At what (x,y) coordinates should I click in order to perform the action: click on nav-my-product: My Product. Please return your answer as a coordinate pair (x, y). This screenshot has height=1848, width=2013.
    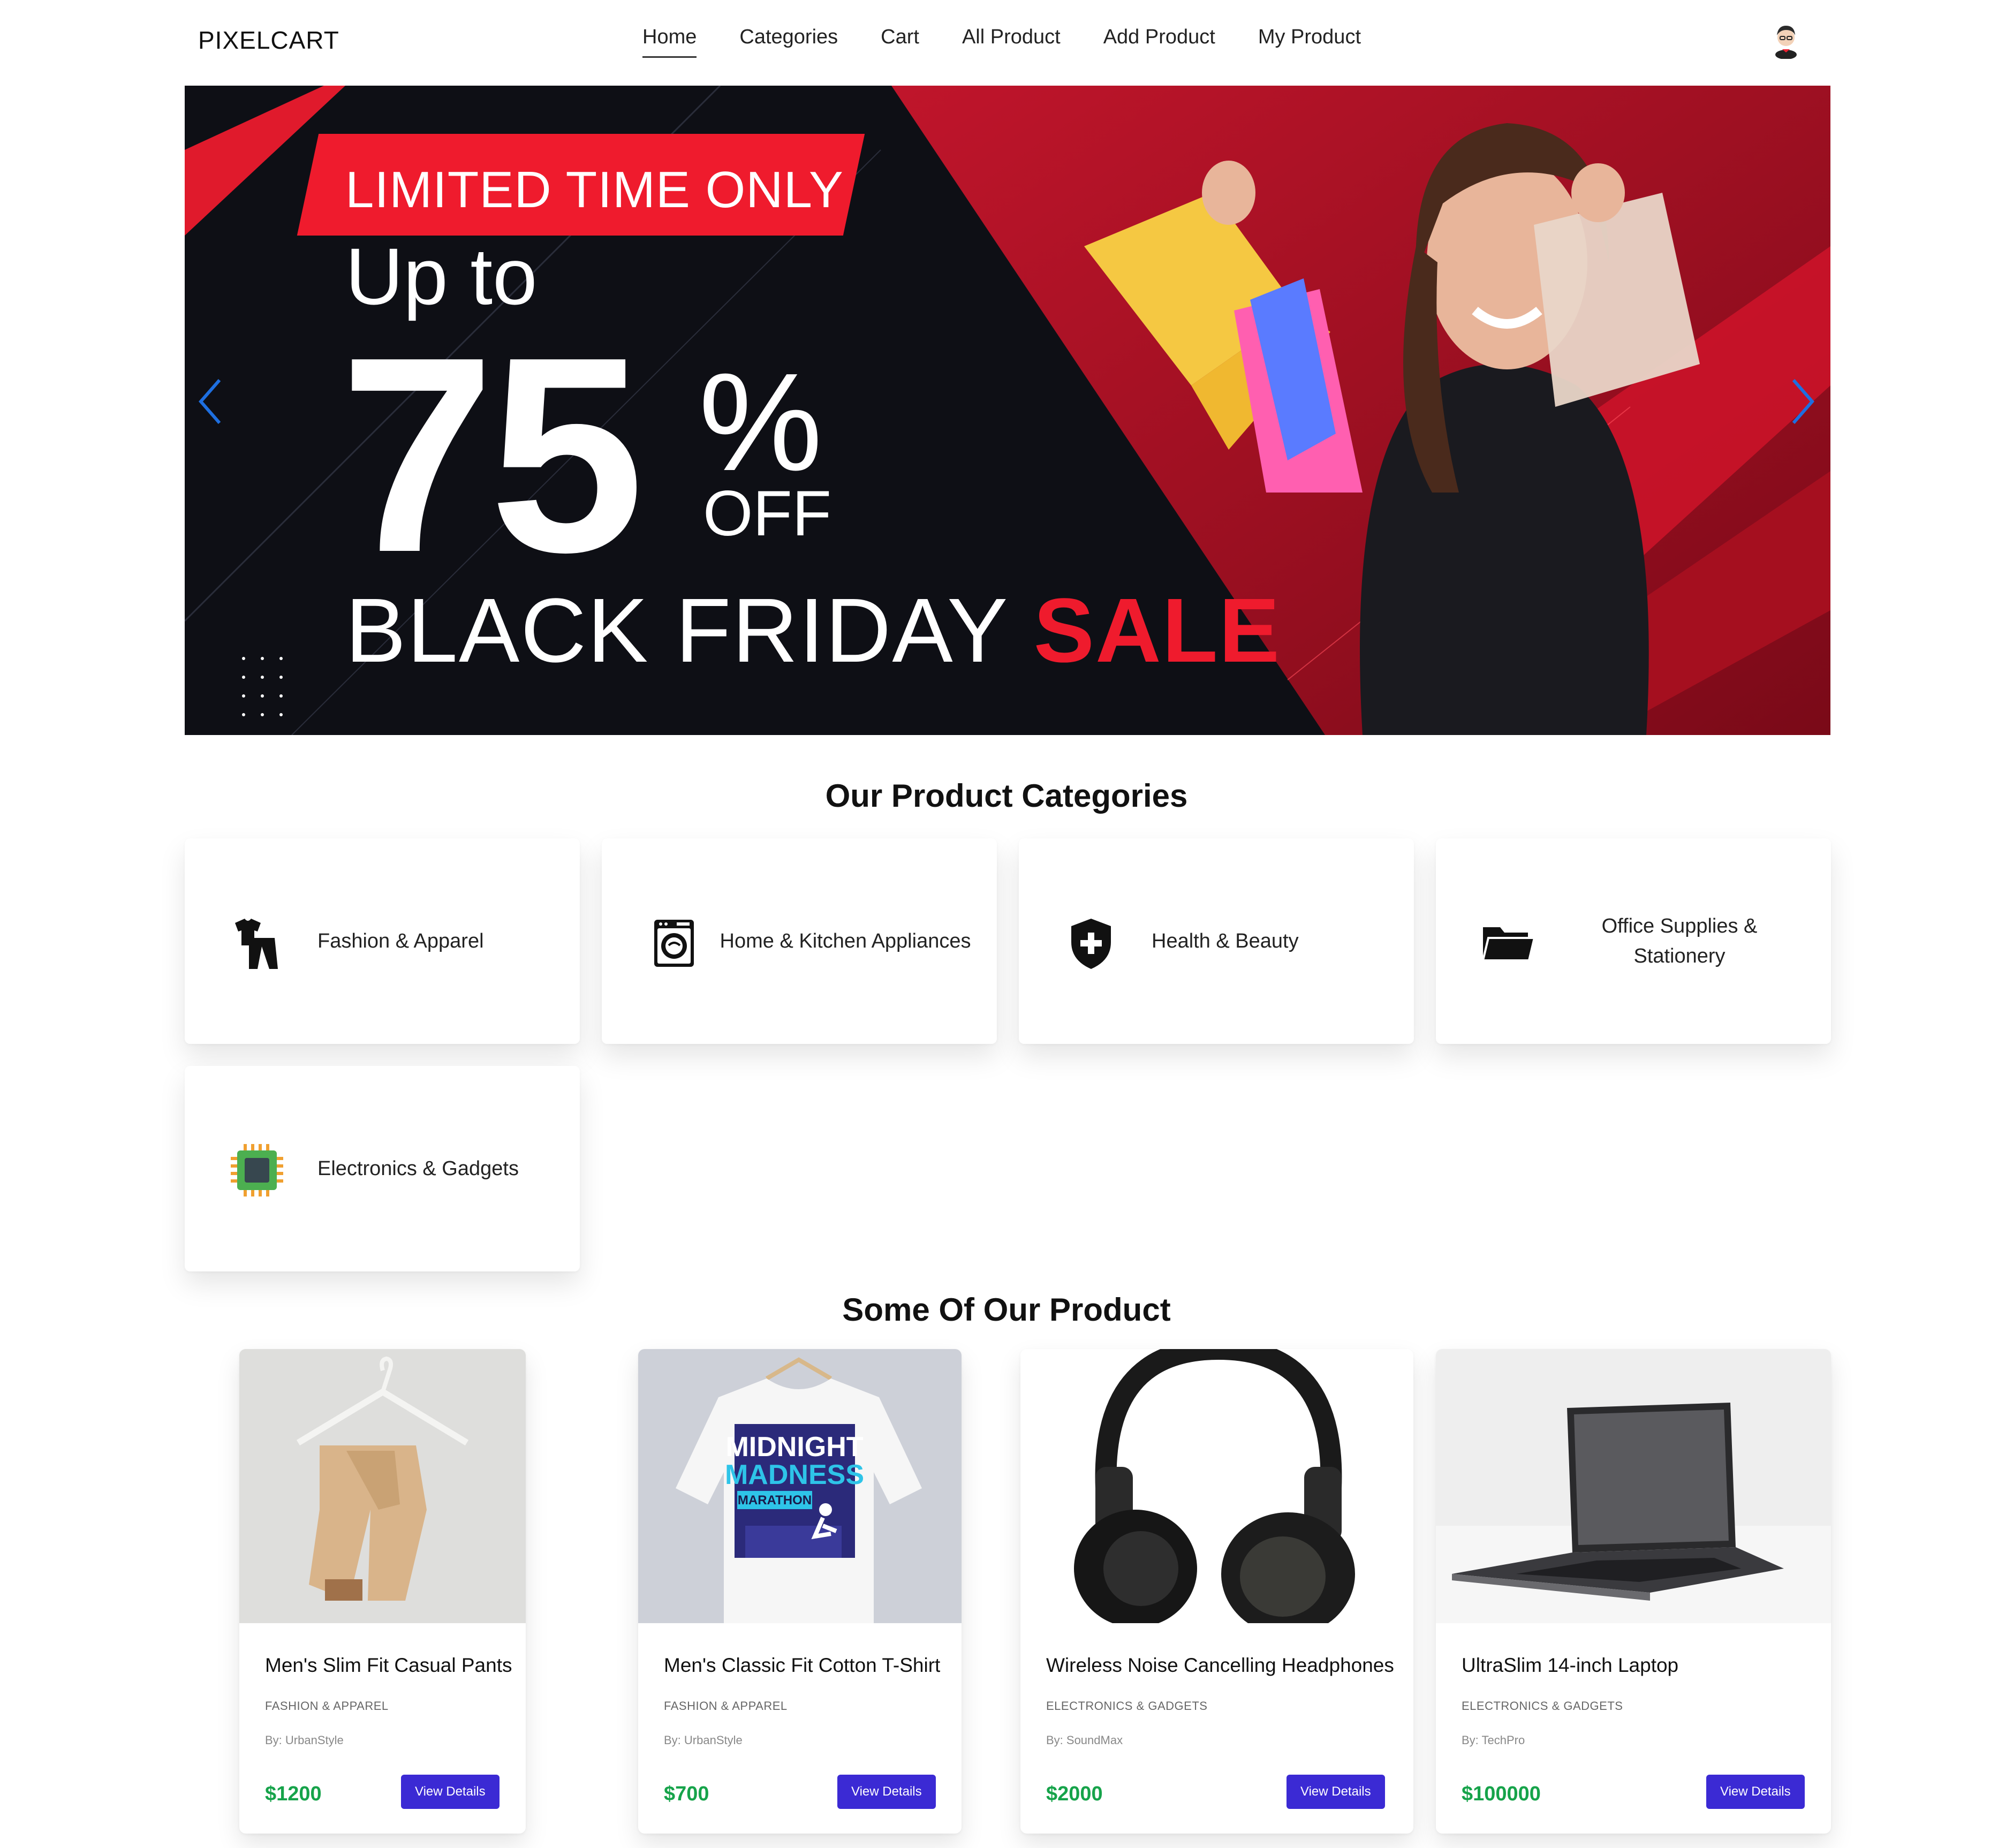
    Looking at the image, I should click on (1310, 42).